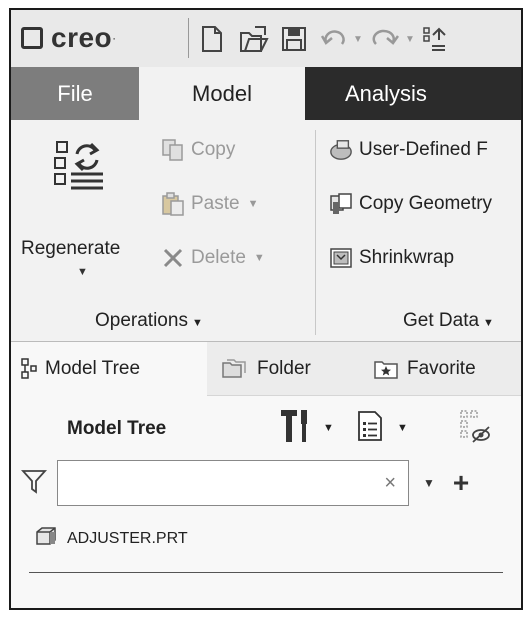 Image resolution: width=532 pixels, height=617 pixels. I want to click on paste-icon, so click(173, 204).